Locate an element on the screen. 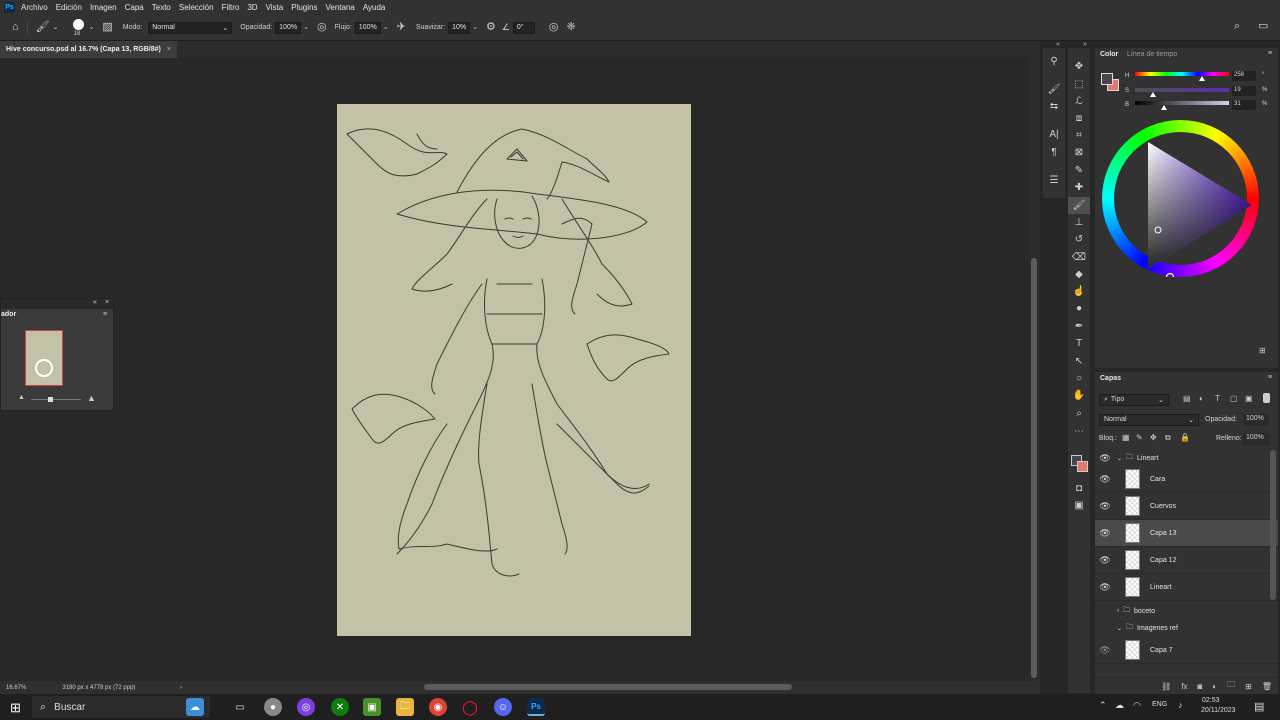  menu-imagen: Imagen is located at coordinates (103, 7).